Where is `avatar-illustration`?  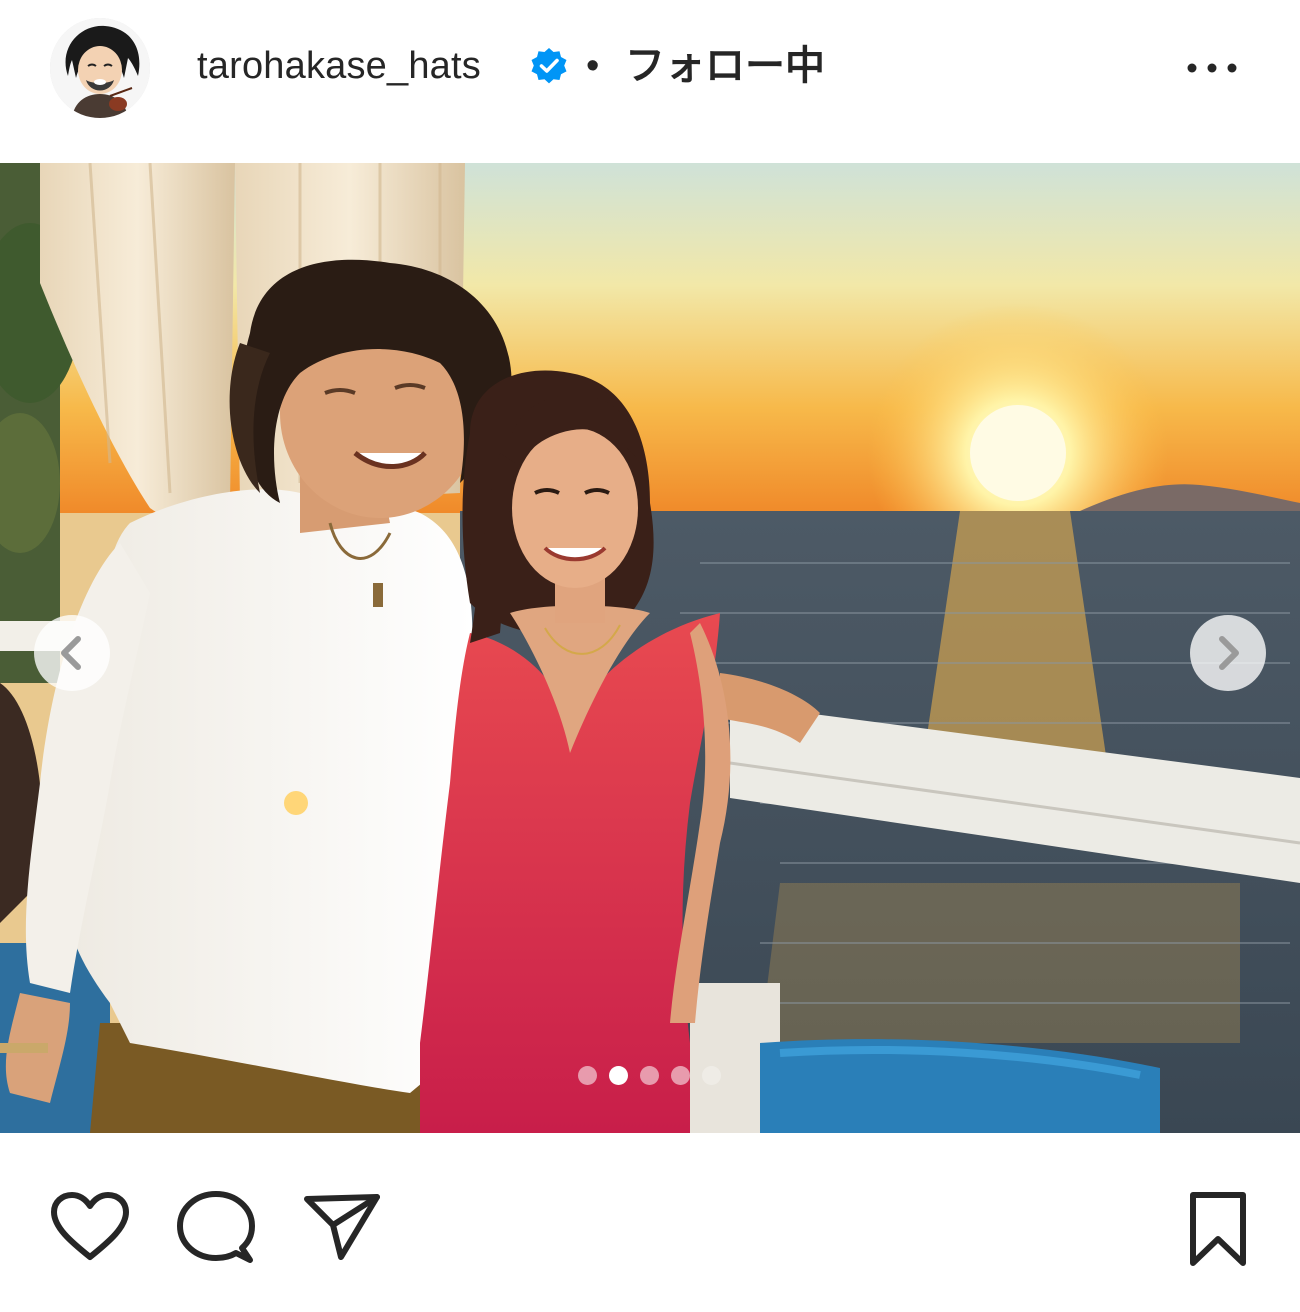
avatar-illustration is located at coordinates (100, 68).